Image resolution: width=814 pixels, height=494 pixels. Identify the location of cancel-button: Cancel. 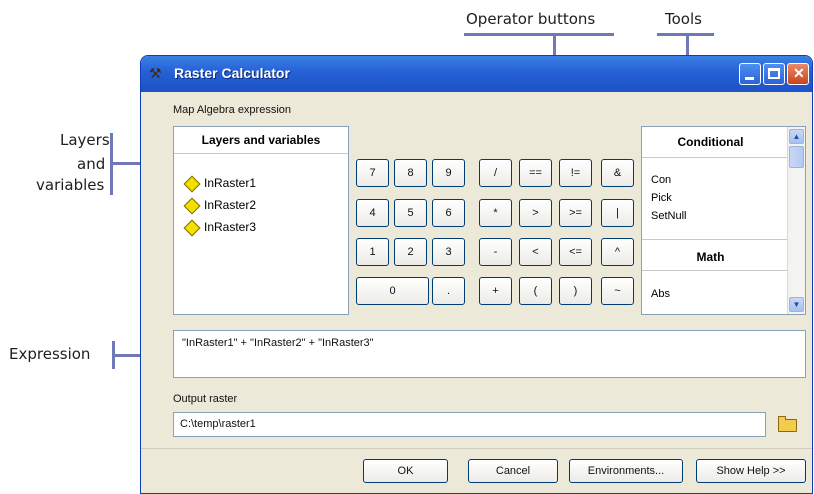
(513, 471).